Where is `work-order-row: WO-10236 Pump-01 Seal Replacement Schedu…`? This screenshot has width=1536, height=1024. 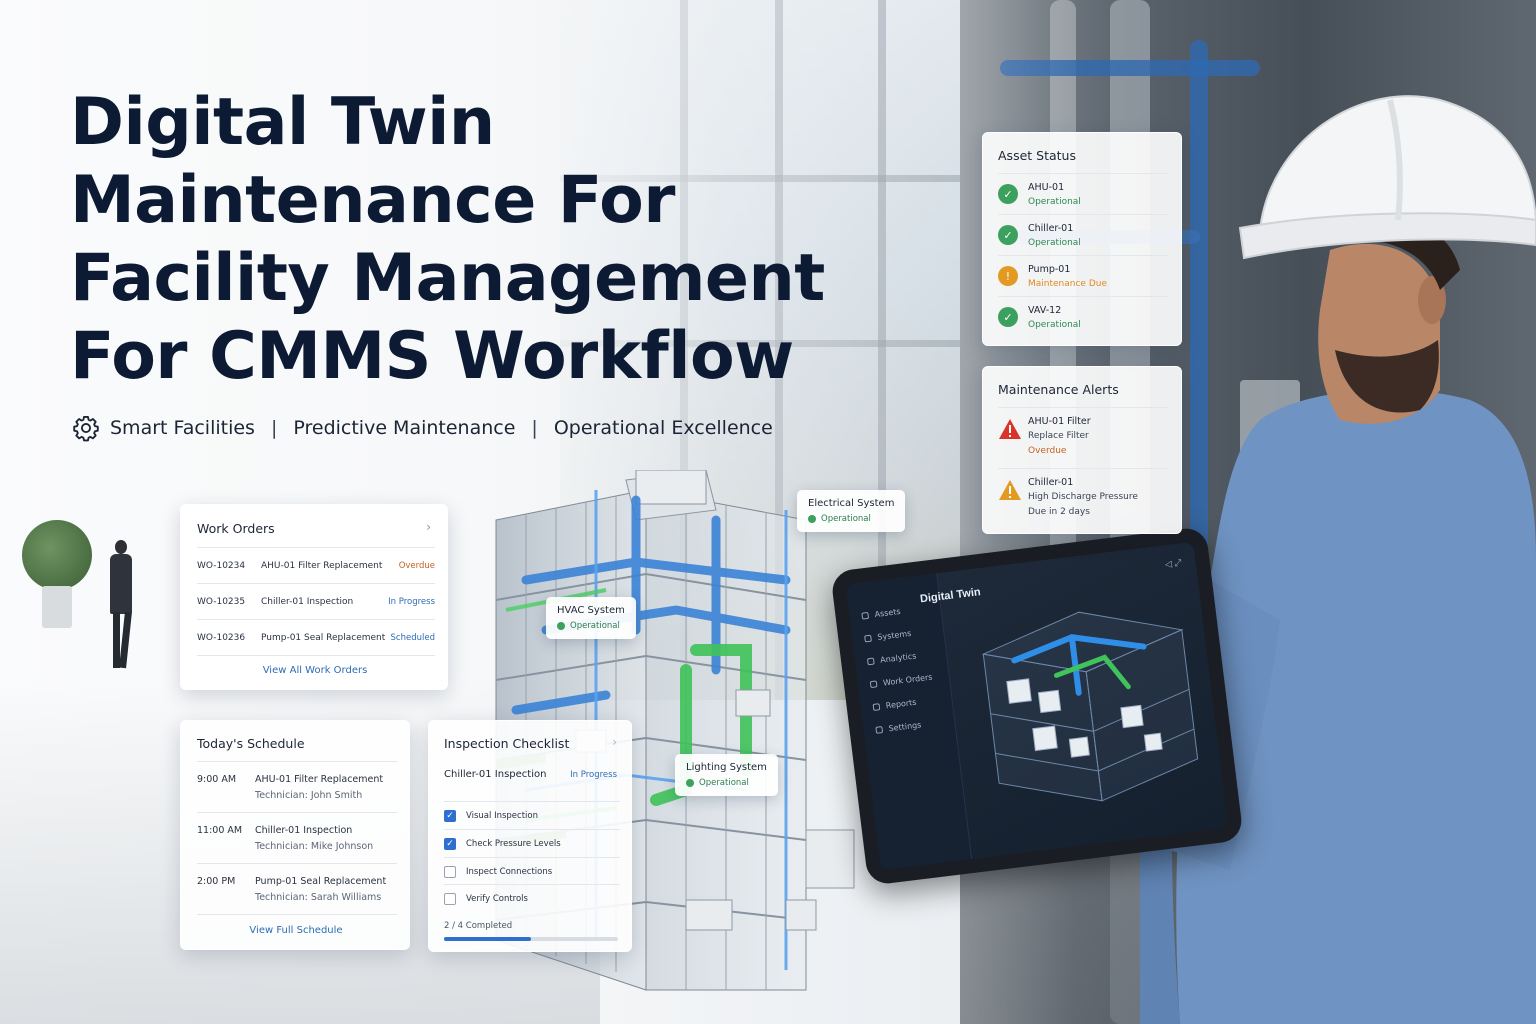
work-order-row: WO-10236 Pump-01 Seal Replacement Schedu… is located at coordinates (316, 637).